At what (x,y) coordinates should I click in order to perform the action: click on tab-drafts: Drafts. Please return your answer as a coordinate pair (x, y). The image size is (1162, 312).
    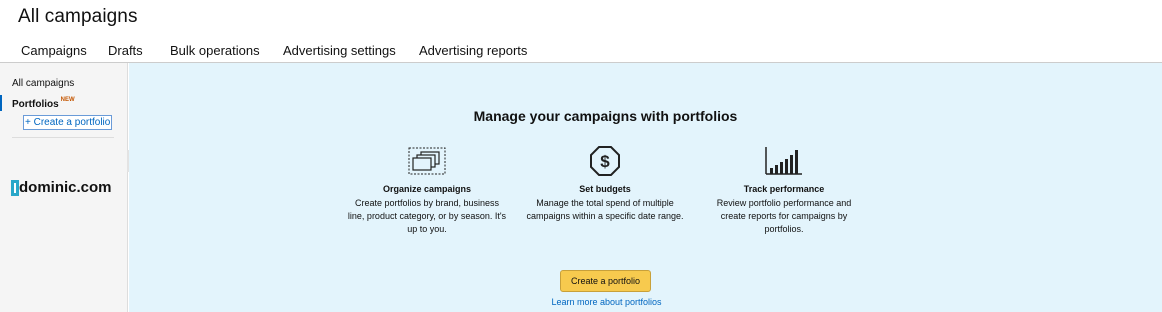
    Looking at the image, I should click on (125, 50).